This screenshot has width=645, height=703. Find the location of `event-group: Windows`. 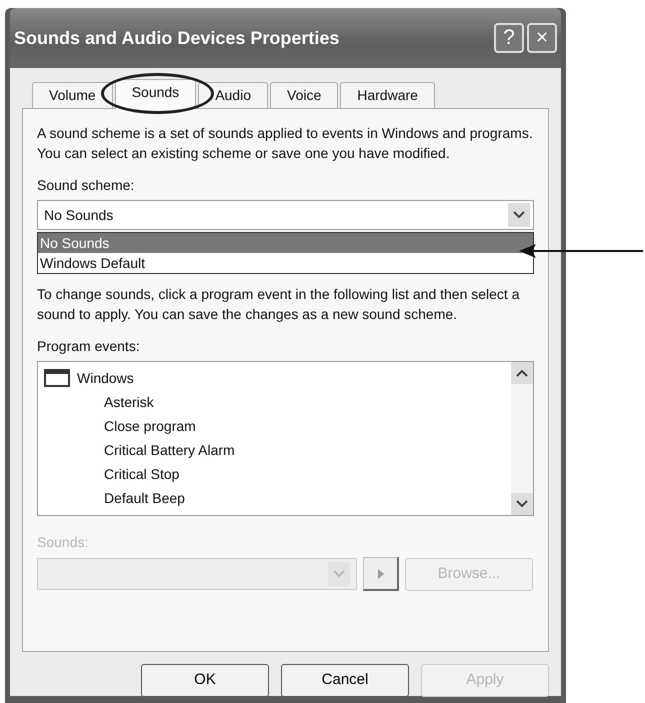

event-group: Windows is located at coordinates (105, 378).